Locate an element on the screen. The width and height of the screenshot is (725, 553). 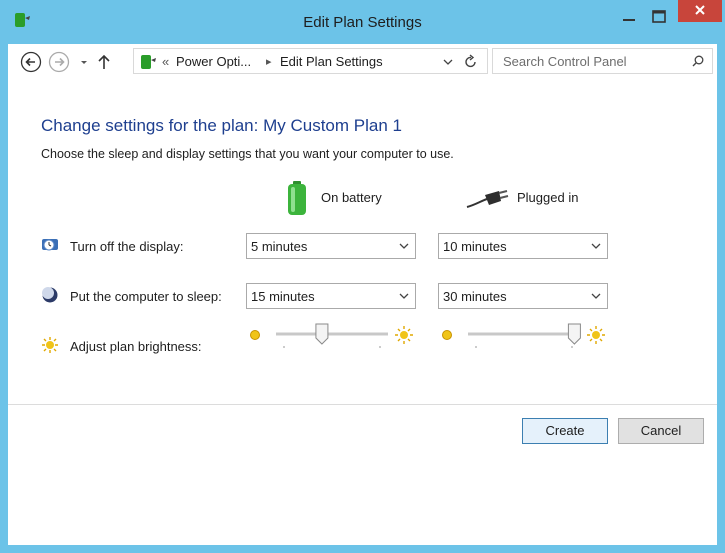
up-button is located at coordinates (104, 62).